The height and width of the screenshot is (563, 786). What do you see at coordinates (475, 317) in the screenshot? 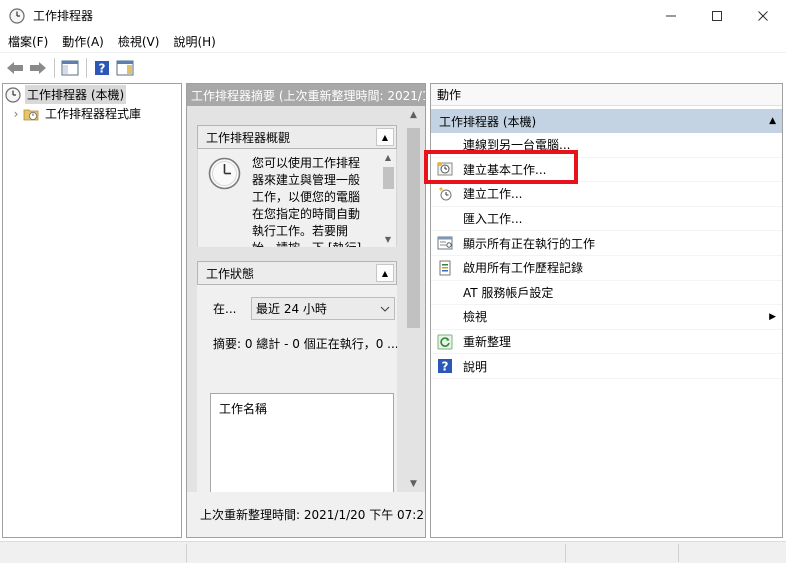
I see `action-label: 檢視` at bounding box center [475, 317].